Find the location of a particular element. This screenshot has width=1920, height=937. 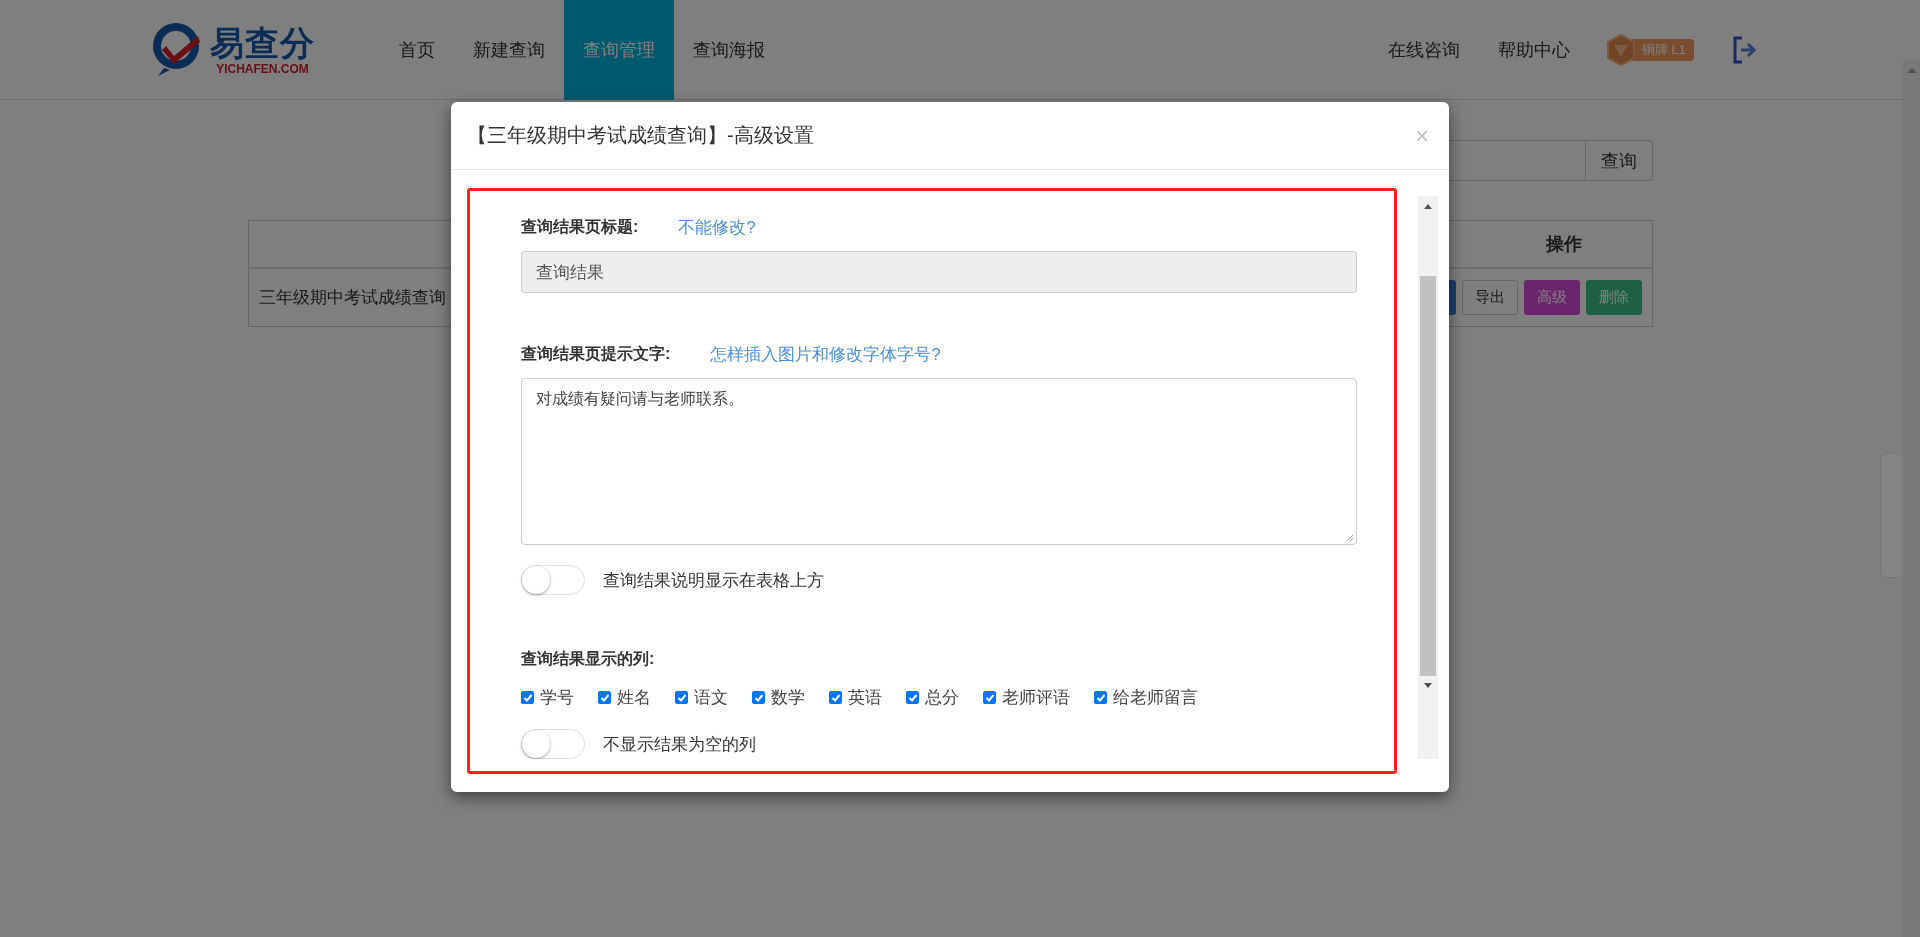

header-link: 在线咨询 is located at coordinates (1423, 49).